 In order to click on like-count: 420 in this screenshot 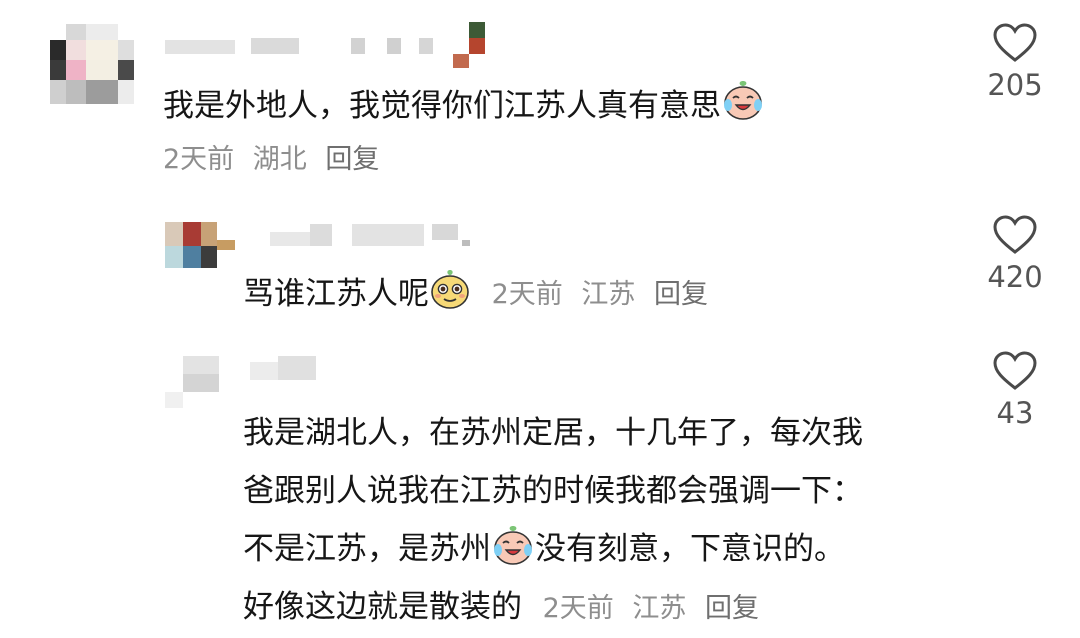, I will do `click(1015, 277)`.